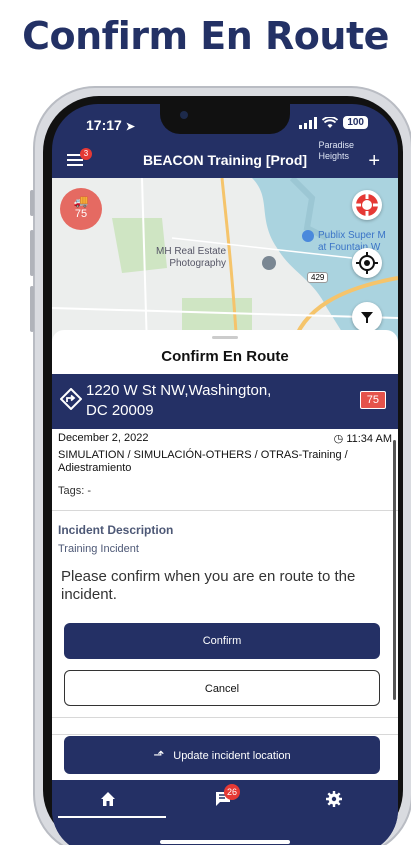  I want to click on road-number: 429, so click(318, 277).